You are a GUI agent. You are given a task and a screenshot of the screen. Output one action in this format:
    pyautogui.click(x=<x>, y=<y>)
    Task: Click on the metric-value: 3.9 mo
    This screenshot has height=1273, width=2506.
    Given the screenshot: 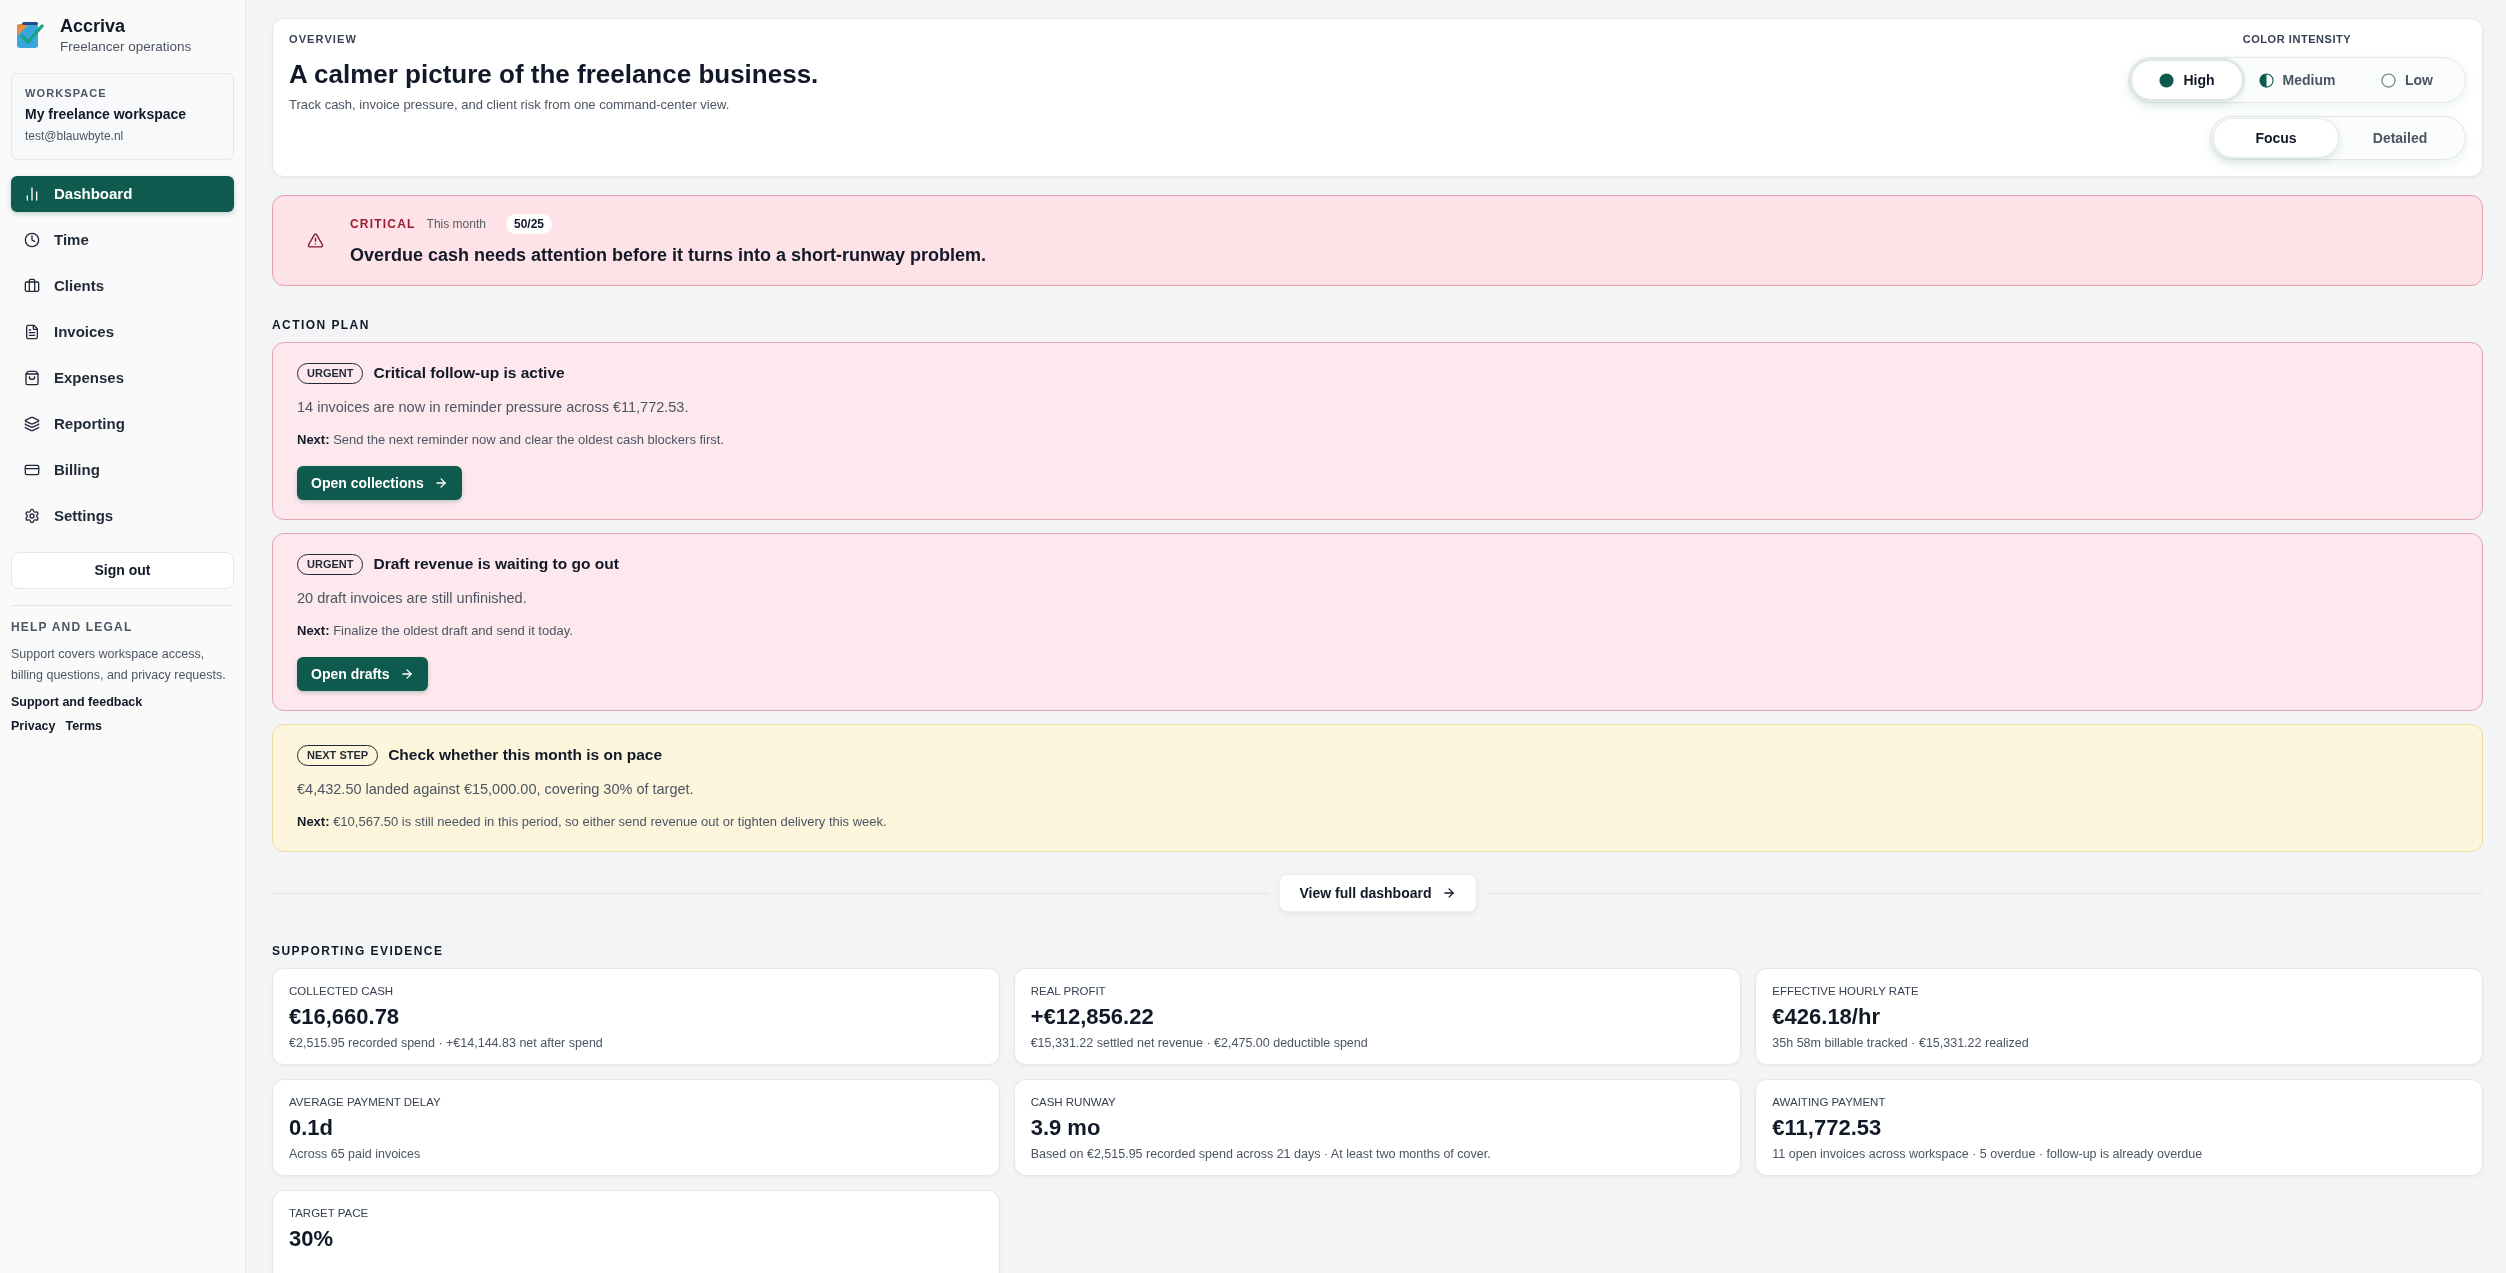 What is the action you would take?
    pyautogui.click(x=1066, y=1128)
    